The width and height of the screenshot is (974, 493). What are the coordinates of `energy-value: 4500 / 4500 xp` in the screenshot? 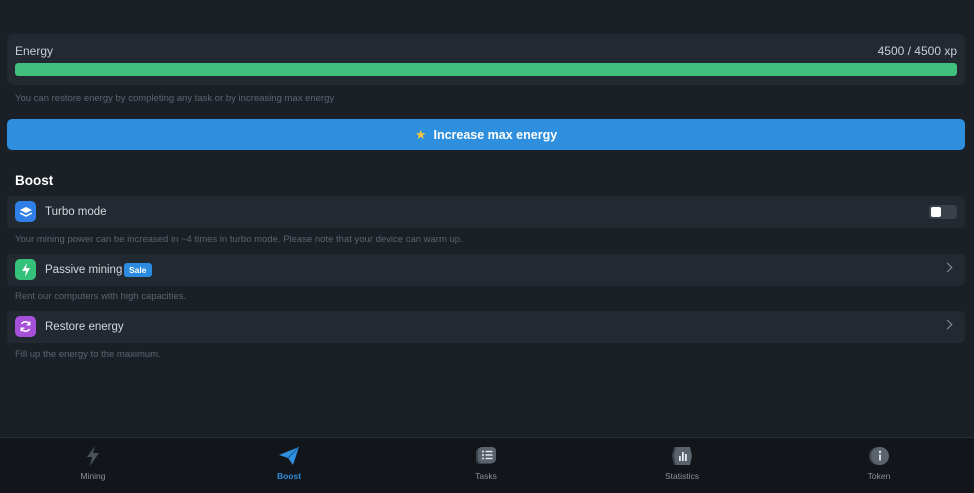 It's located at (917, 51).